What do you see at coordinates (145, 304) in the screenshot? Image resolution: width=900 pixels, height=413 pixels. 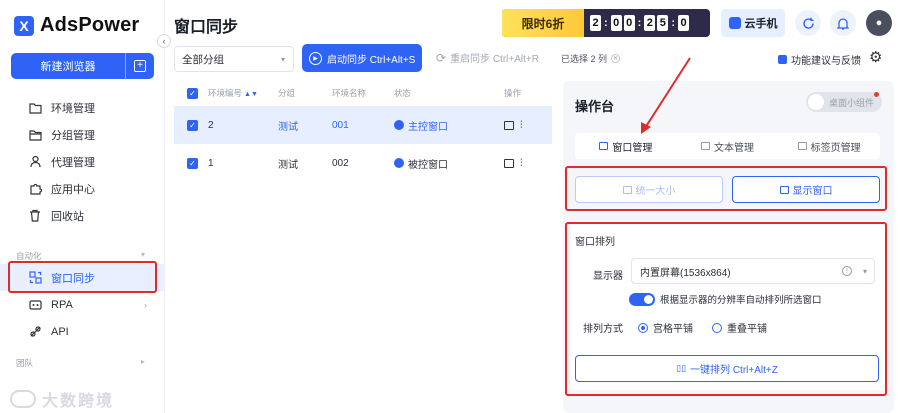 I see `chevron-right-icon: ›` at bounding box center [145, 304].